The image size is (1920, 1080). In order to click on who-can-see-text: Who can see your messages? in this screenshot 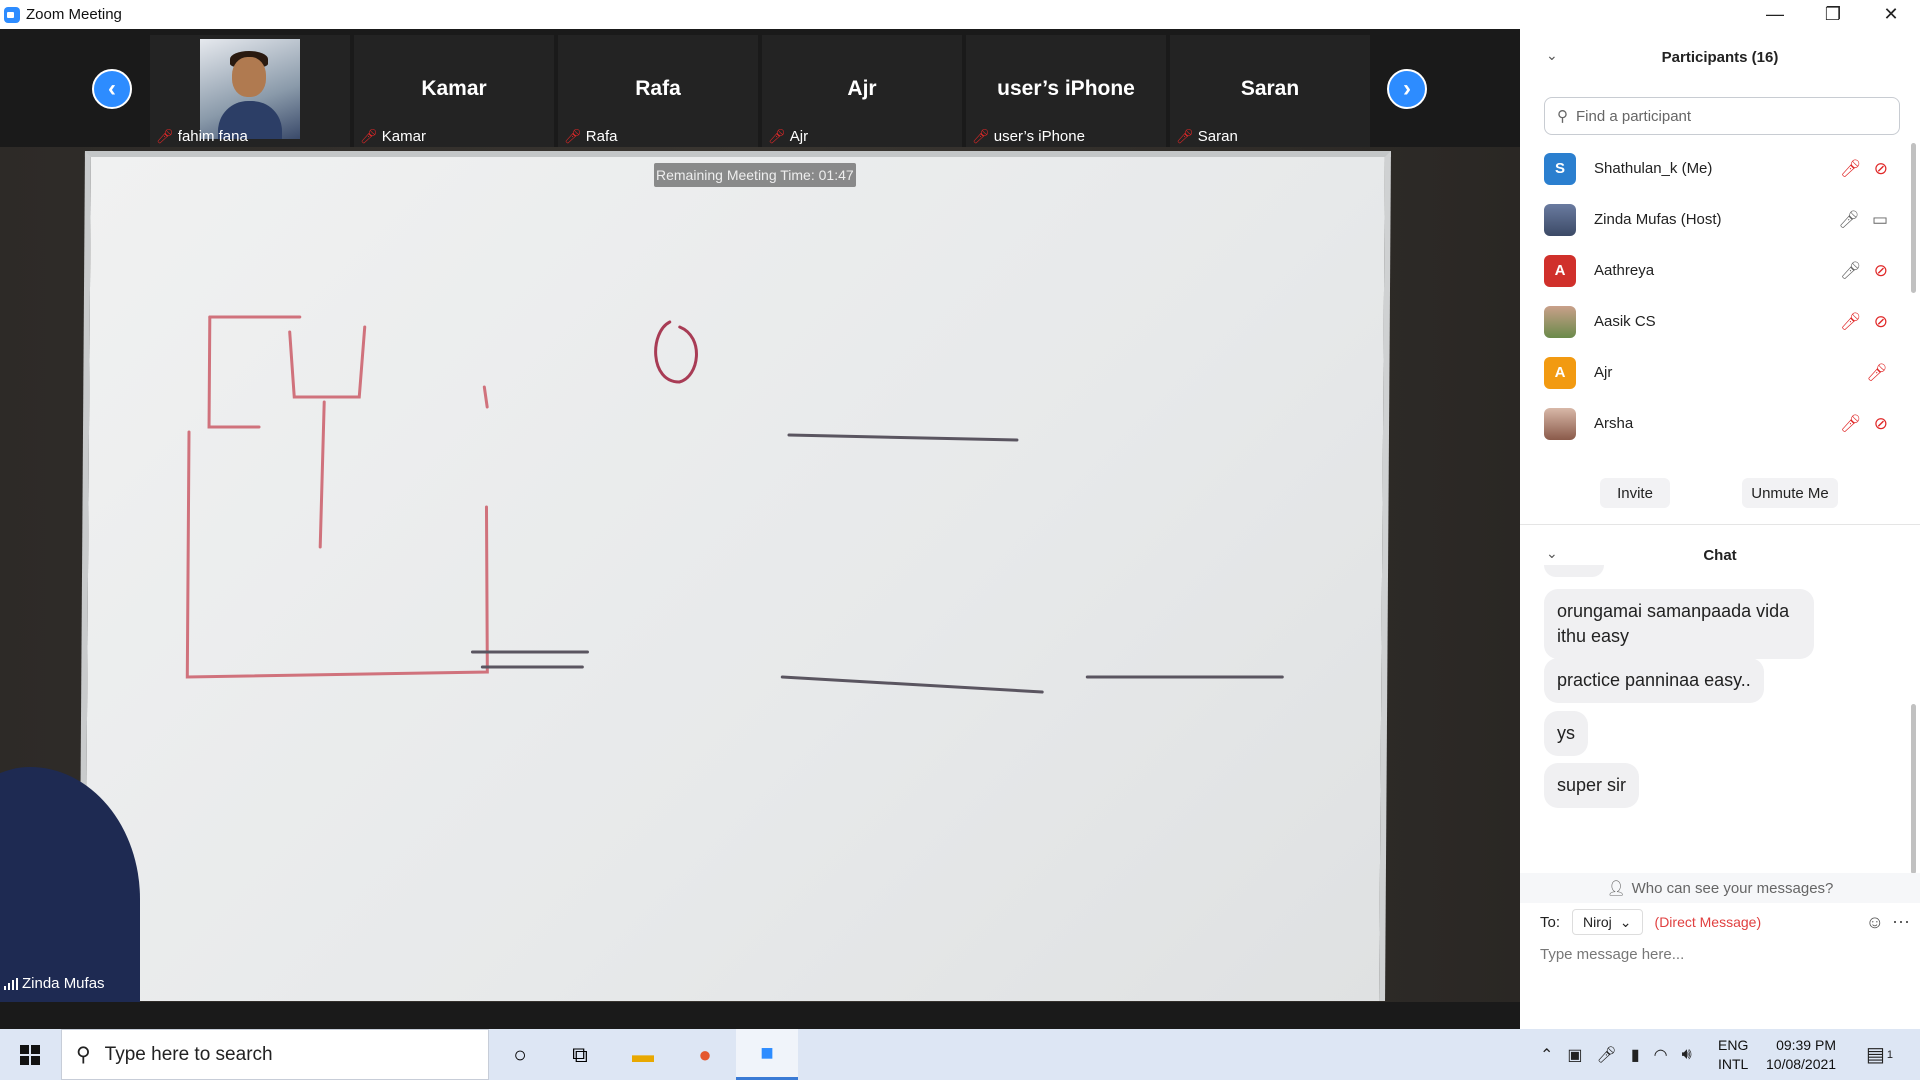, I will do `click(1732, 888)`.